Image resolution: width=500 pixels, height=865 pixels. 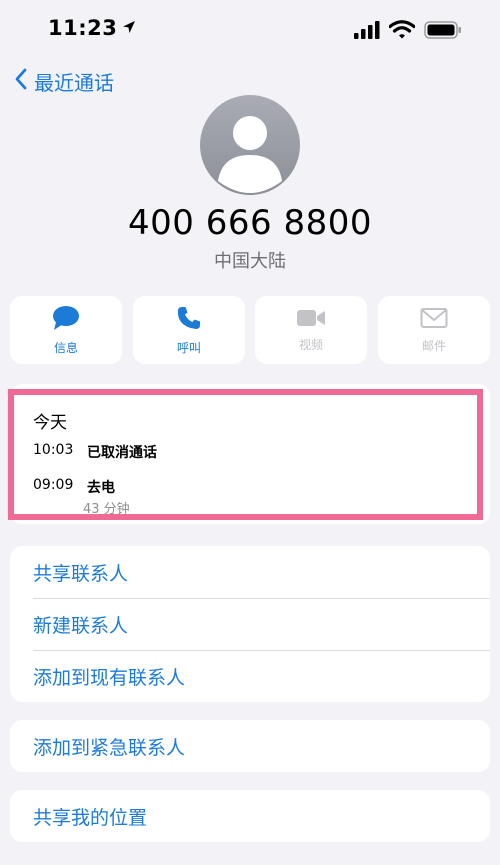 I want to click on call-label: 呼叫, so click(x=188, y=347).